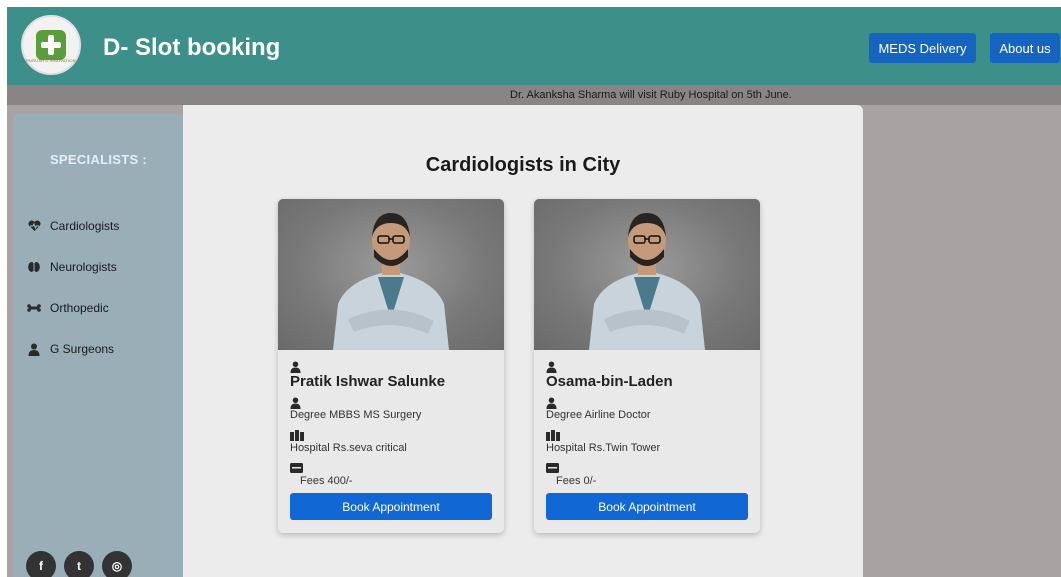 Image resolution: width=1061 pixels, height=577 pixels. Describe the element at coordinates (598, 415) in the screenshot. I see `doctor-degree: Degree Airline Doctor` at that location.